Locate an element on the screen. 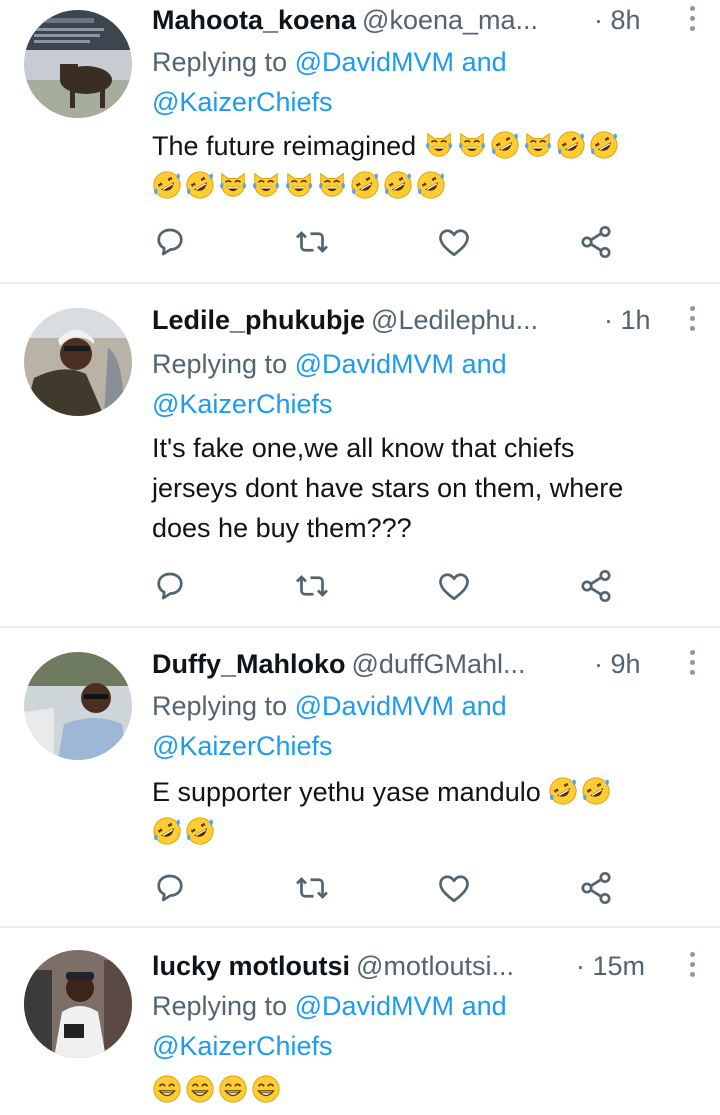  tweet-text is located at coordinates (422, 1090).